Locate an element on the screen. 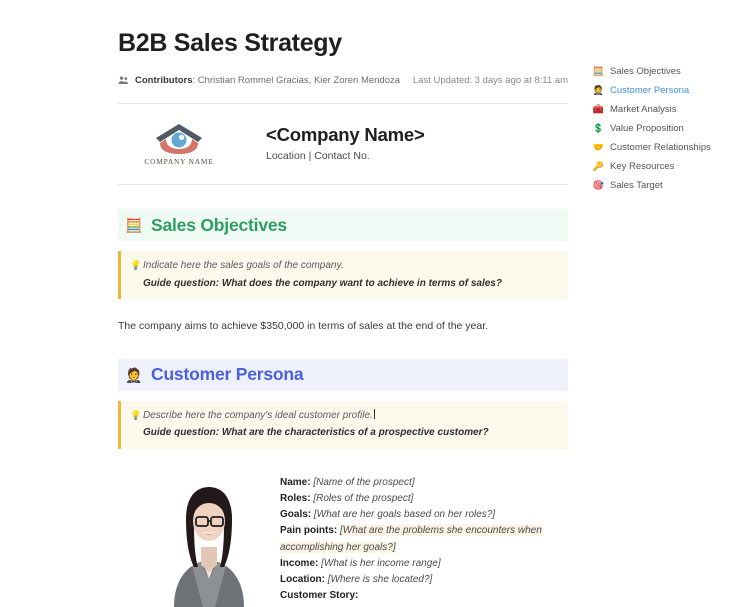 The image size is (750, 607). persona-label: Income: is located at coordinates (299, 563).